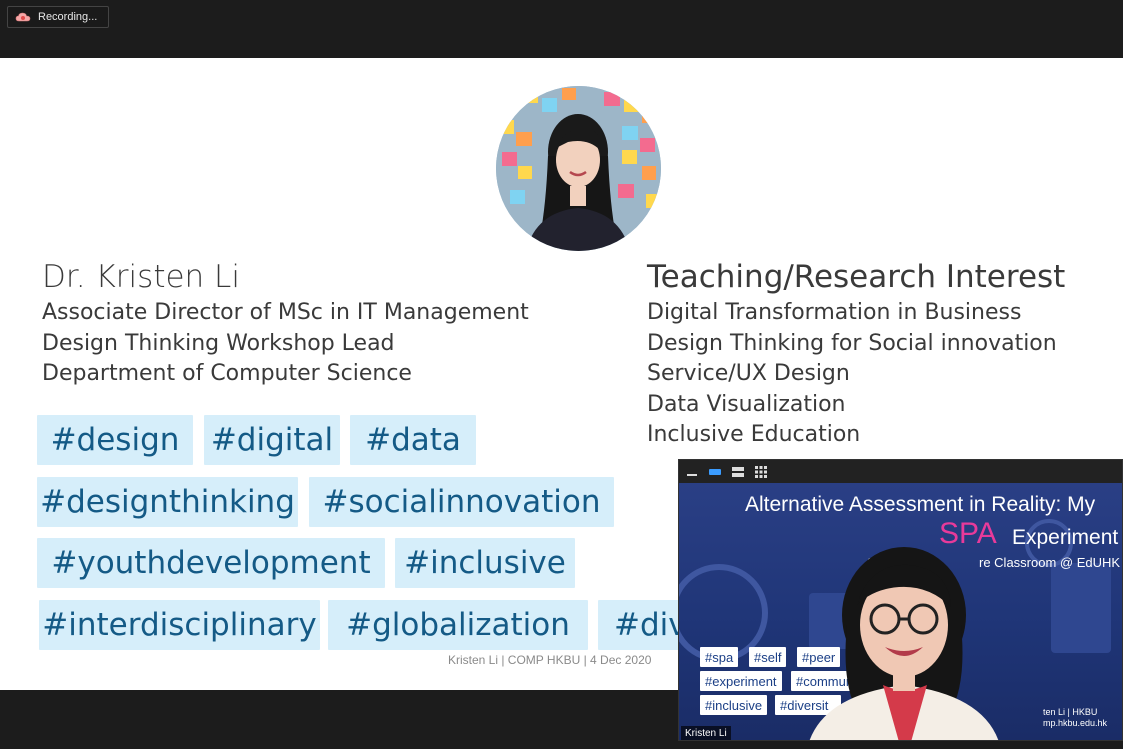 The height and width of the screenshot is (749, 1123). Describe the element at coordinates (141, 277) in the screenshot. I see `profile-name: Dr. Kristen Li` at that location.